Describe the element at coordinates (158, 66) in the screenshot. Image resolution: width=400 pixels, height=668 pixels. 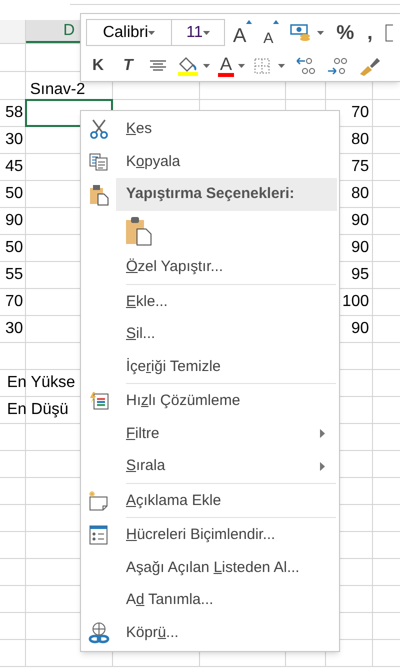
I see `align-center-icon` at that location.